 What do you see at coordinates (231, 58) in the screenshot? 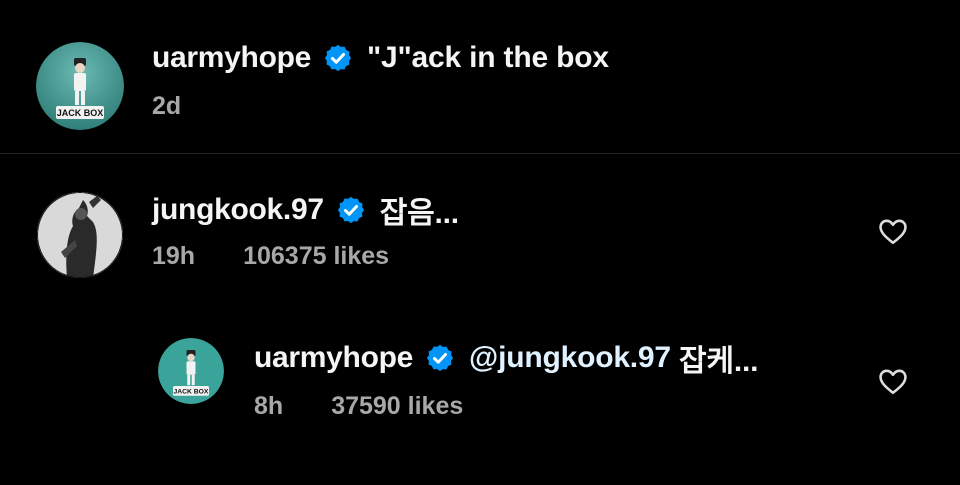
I see `caption-username: uarmyhope` at bounding box center [231, 58].